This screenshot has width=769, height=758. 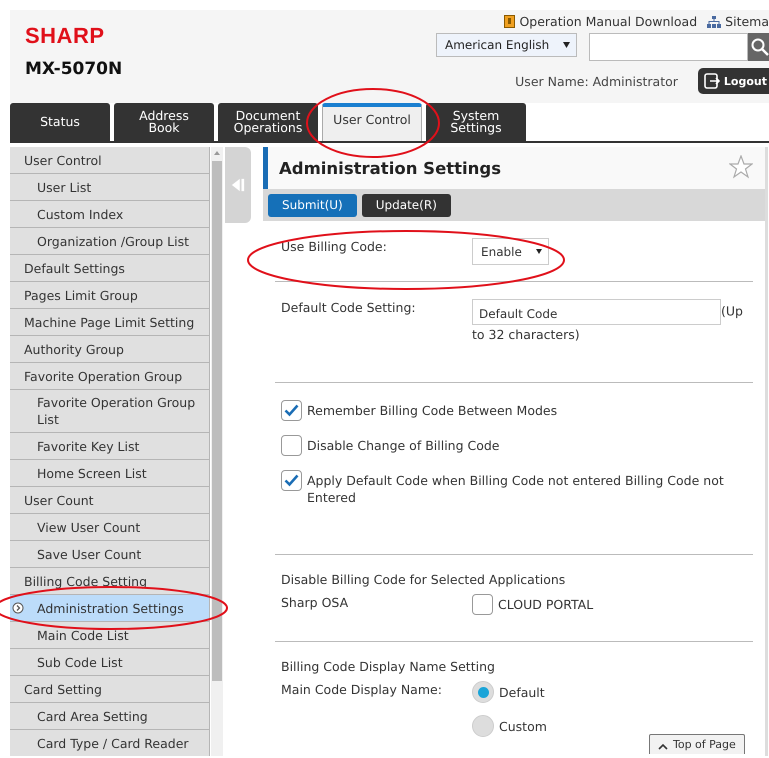 What do you see at coordinates (697, 744) in the screenshot?
I see `top-of-page-button: Top of Page` at bounding box center [697, 744].